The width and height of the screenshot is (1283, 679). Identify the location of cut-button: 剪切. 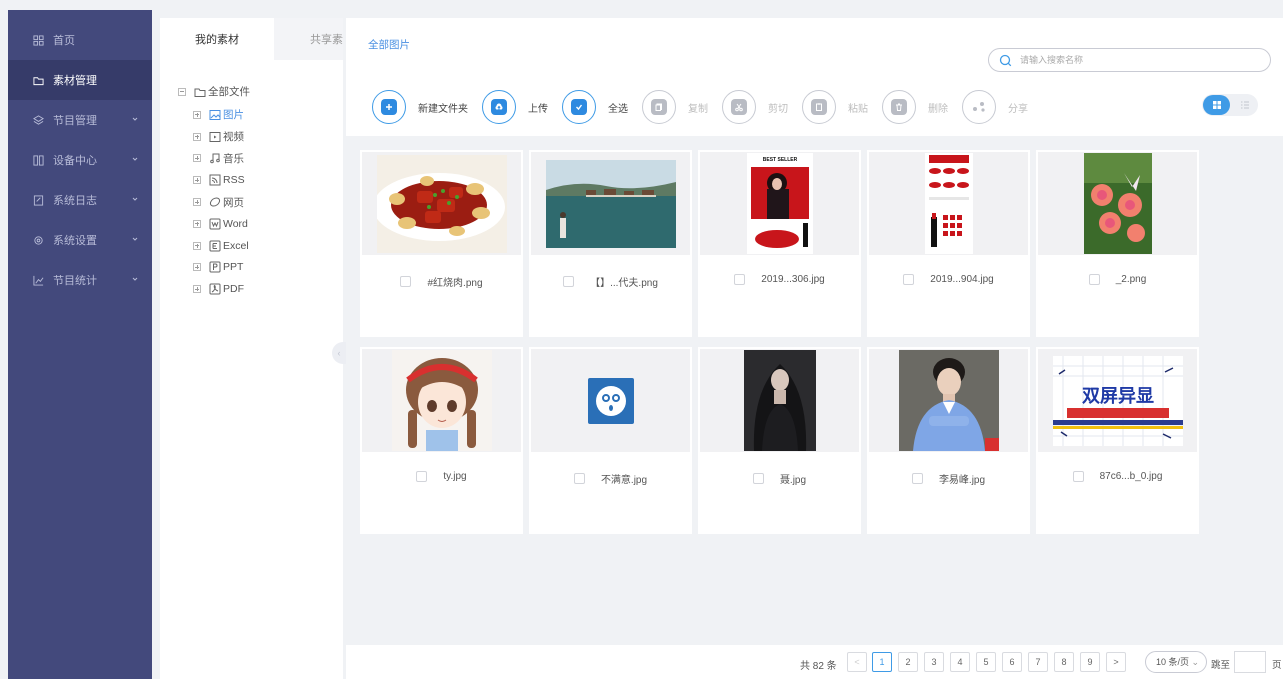
(755, 107).